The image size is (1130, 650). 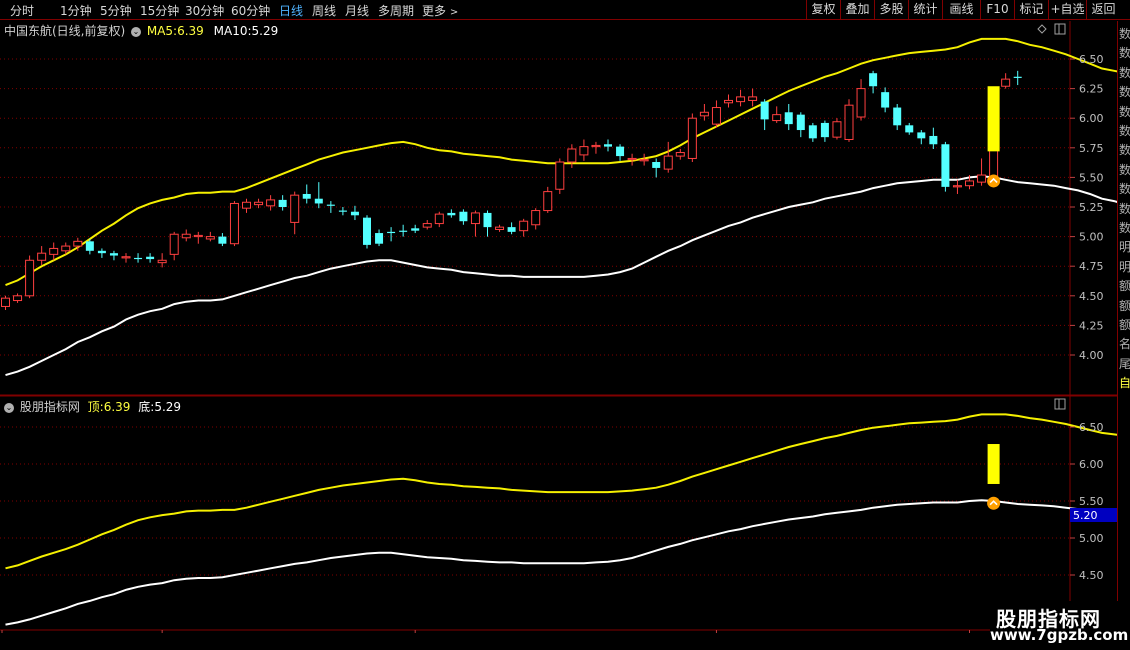 I want to click on indicator-signals, so click(x=994, y=477).